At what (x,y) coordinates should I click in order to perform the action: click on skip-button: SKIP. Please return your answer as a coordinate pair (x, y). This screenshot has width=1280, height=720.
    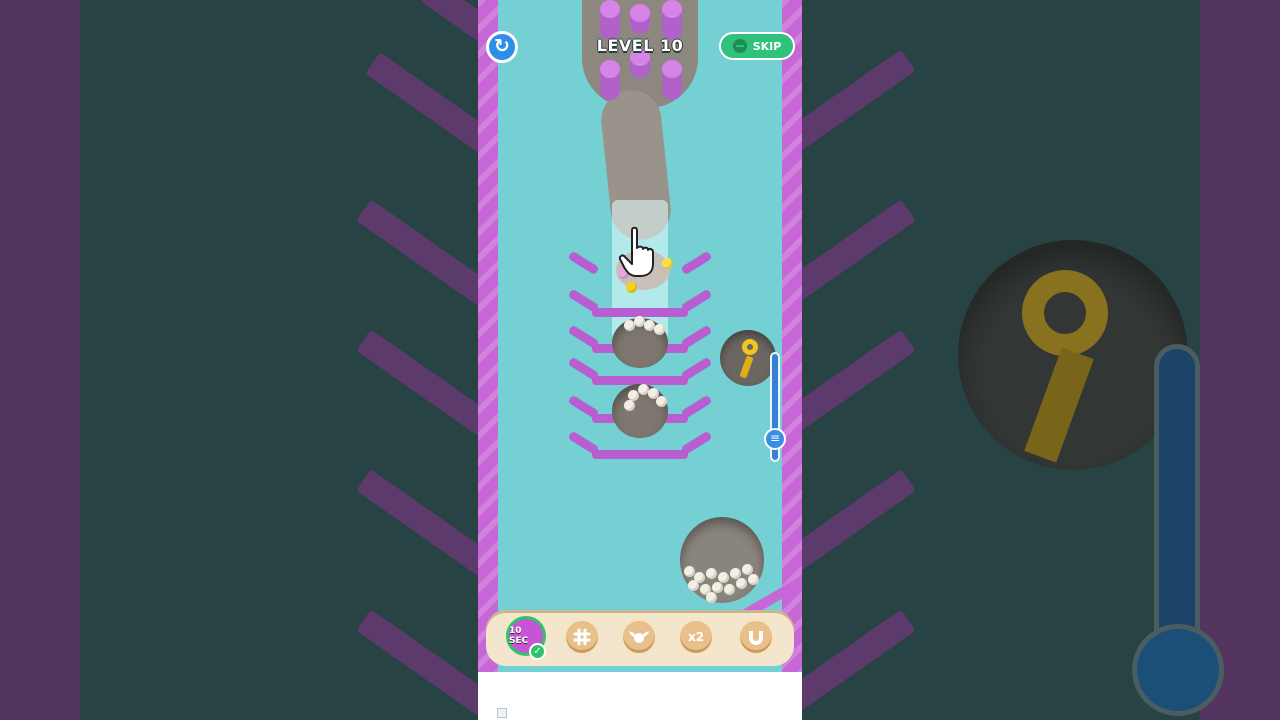
    Looking at the image, I should click on (757, 46).